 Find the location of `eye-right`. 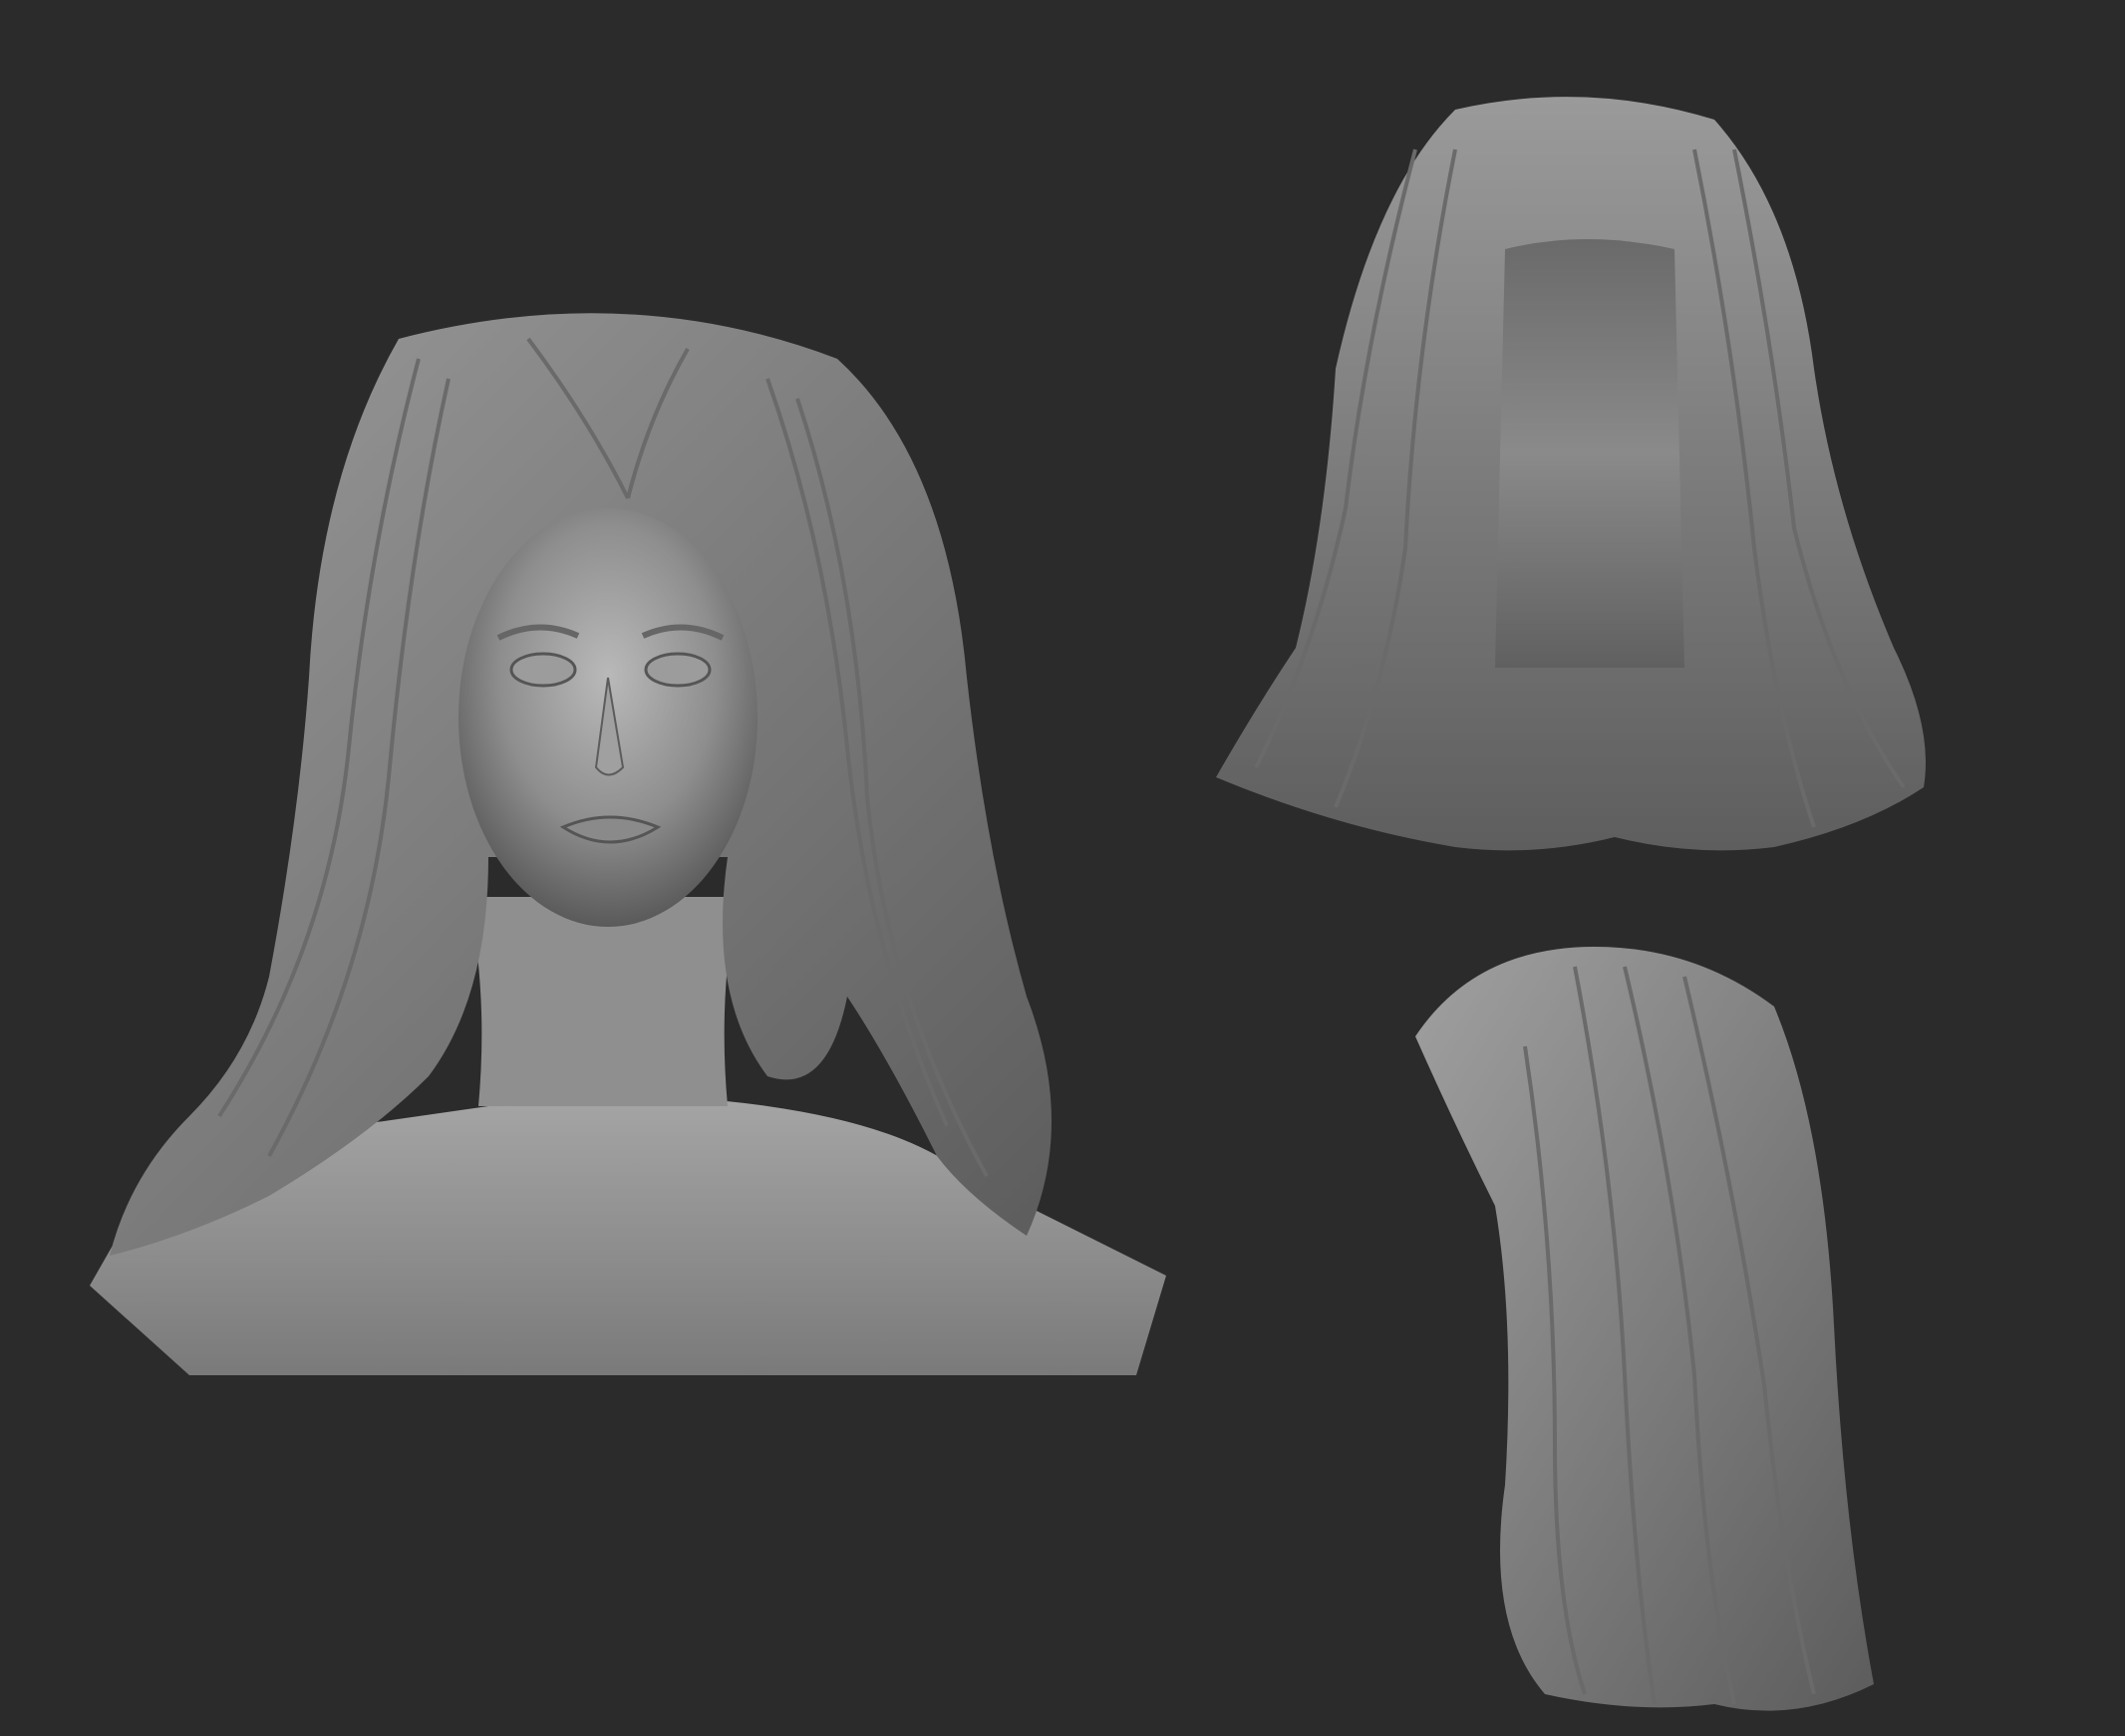

eye-right is located at coordinates (678, 670).